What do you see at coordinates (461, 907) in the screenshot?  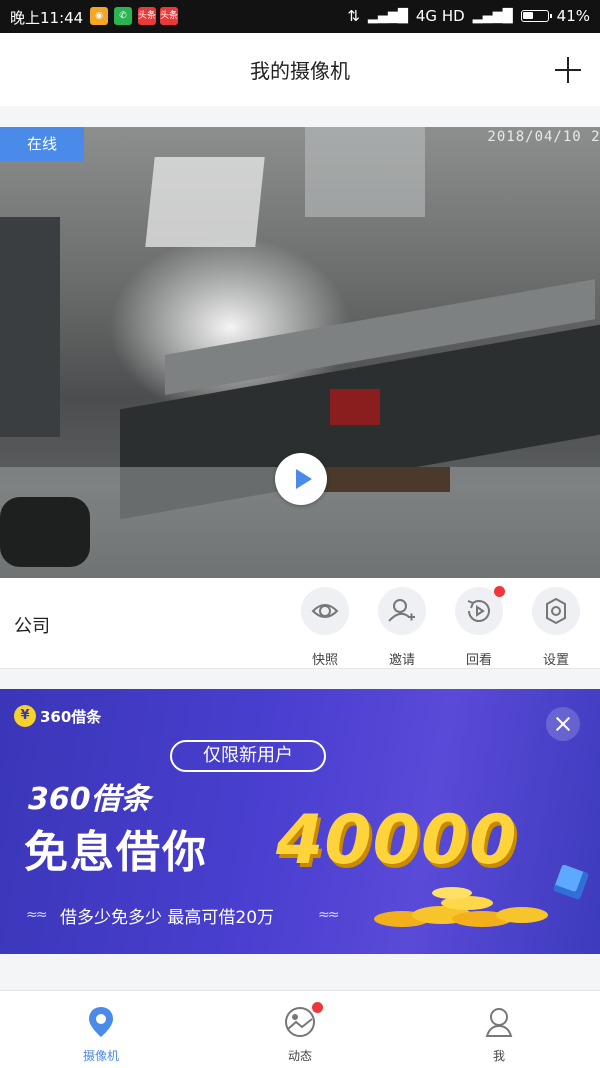 I see `gold-coins-icon` at bounding box center [461, 907].